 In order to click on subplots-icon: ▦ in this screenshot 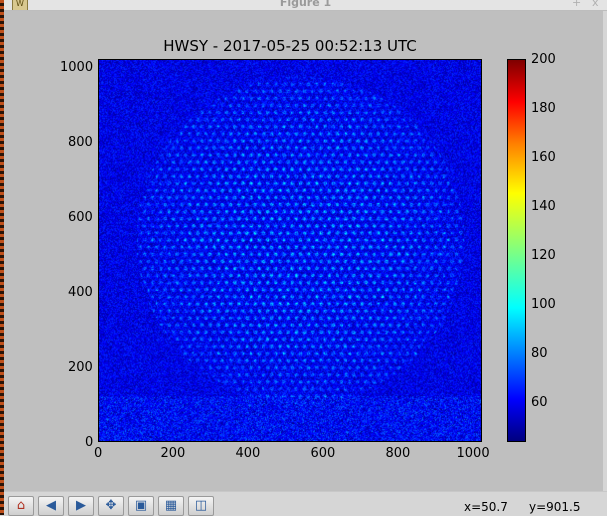, I will do `click(171, 506)`.